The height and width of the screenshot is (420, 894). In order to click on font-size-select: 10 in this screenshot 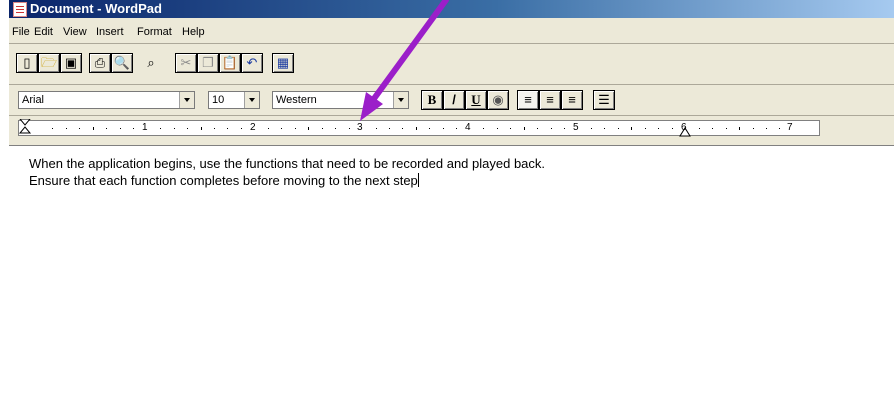, I will do `click(234, 100)`.